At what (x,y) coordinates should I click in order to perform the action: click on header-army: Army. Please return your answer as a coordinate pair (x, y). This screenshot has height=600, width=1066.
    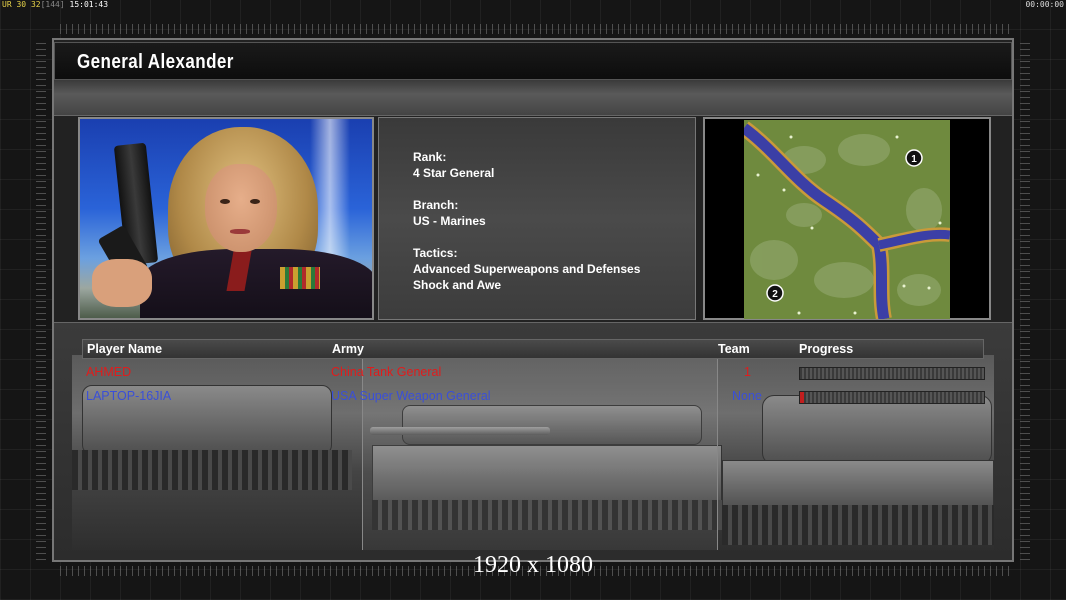
    Looking at the image, I should click on (348, 349).